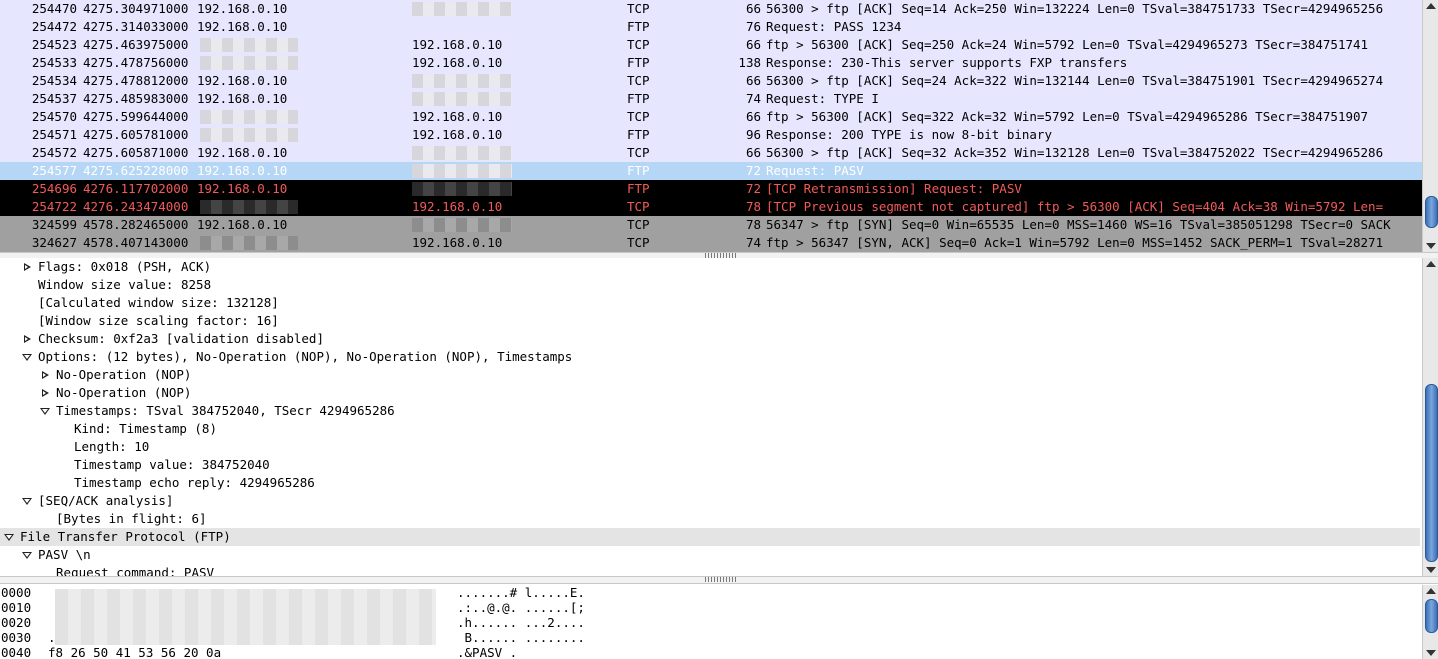  Describe the element at coordinates (136, 44) in the screenshot. I see `packet-time: 4275.463975000` at that location.